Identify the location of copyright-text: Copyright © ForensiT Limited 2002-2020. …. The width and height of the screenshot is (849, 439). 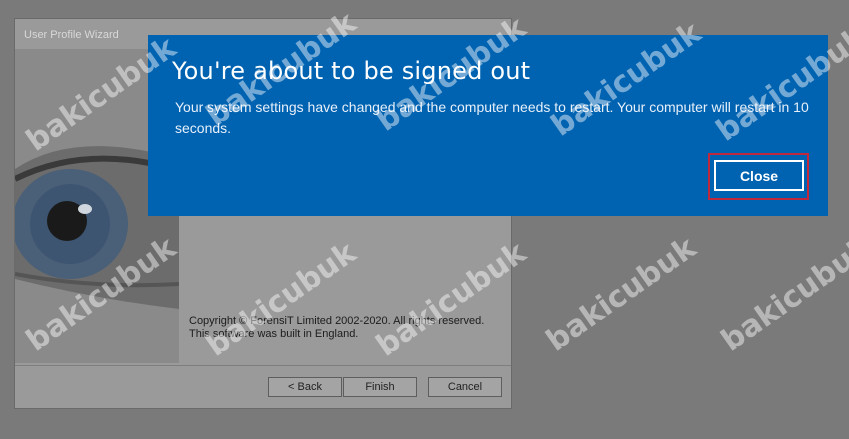
(336, 328).